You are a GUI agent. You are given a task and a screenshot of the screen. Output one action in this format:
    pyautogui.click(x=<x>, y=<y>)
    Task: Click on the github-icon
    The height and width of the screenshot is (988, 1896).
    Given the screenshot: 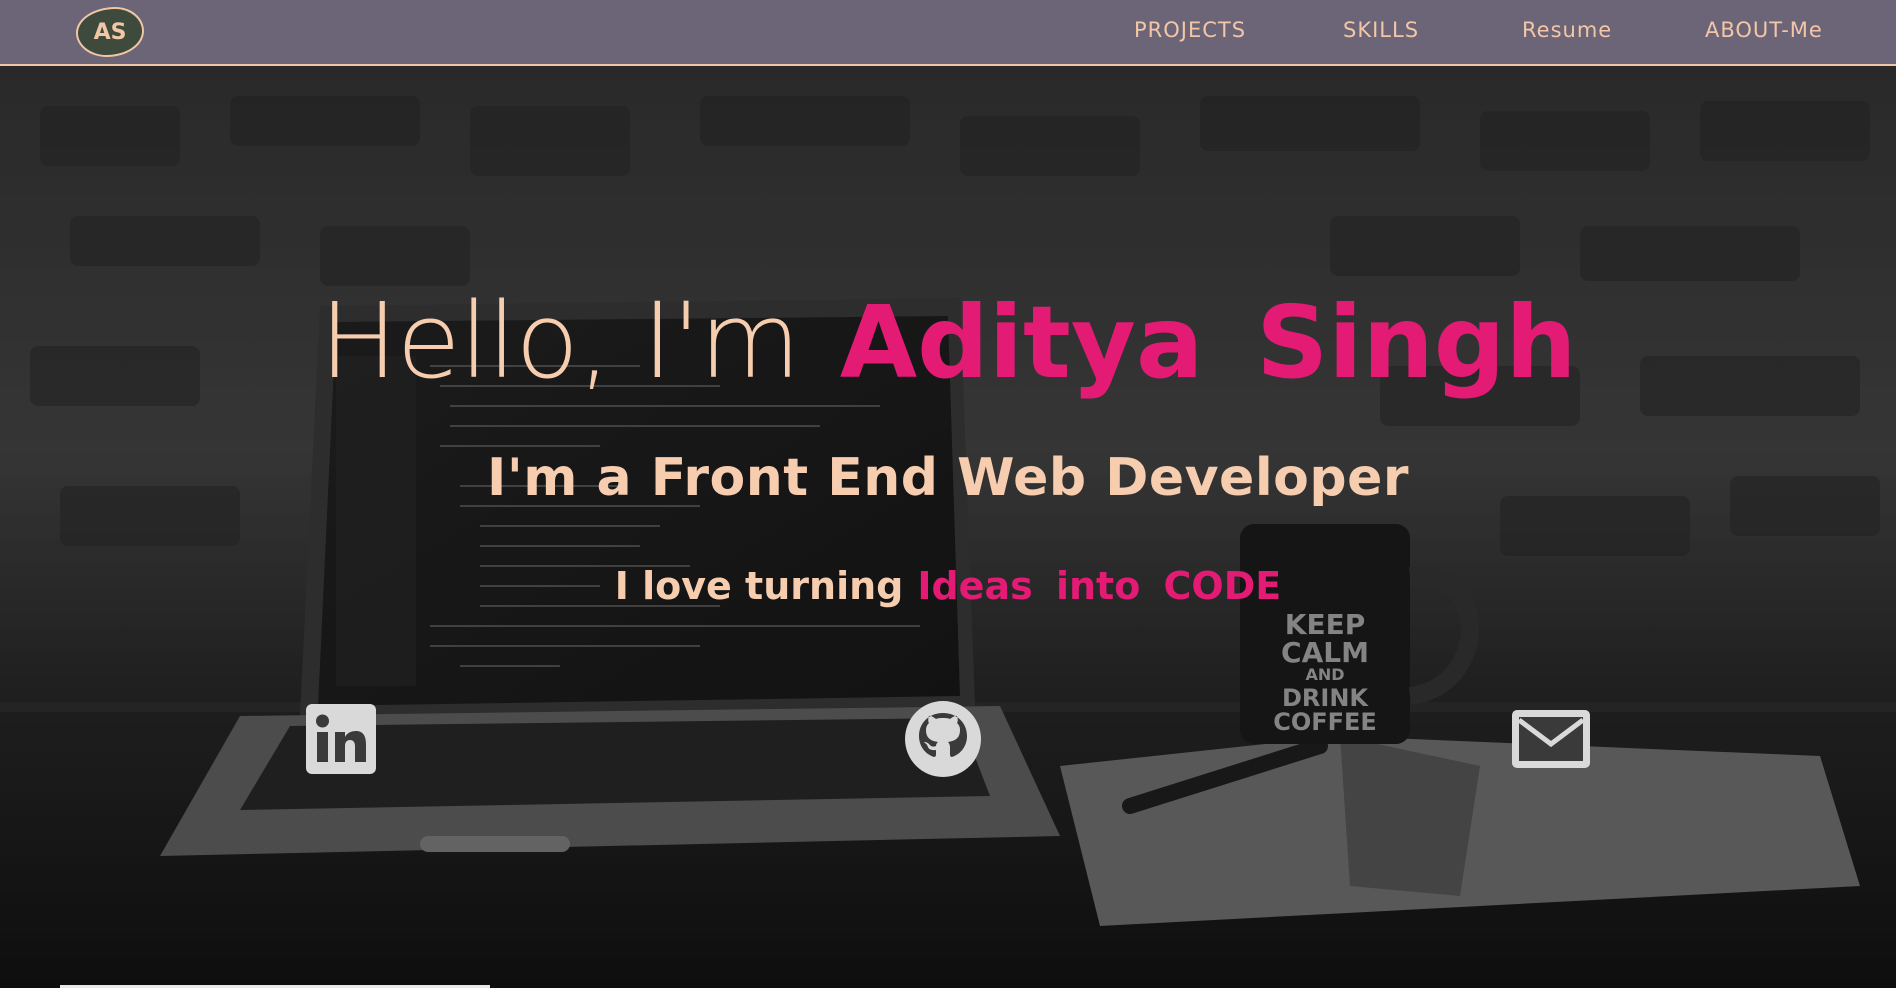 What is the action you would take?
    pyautogui.click(x=943, y=739)
    